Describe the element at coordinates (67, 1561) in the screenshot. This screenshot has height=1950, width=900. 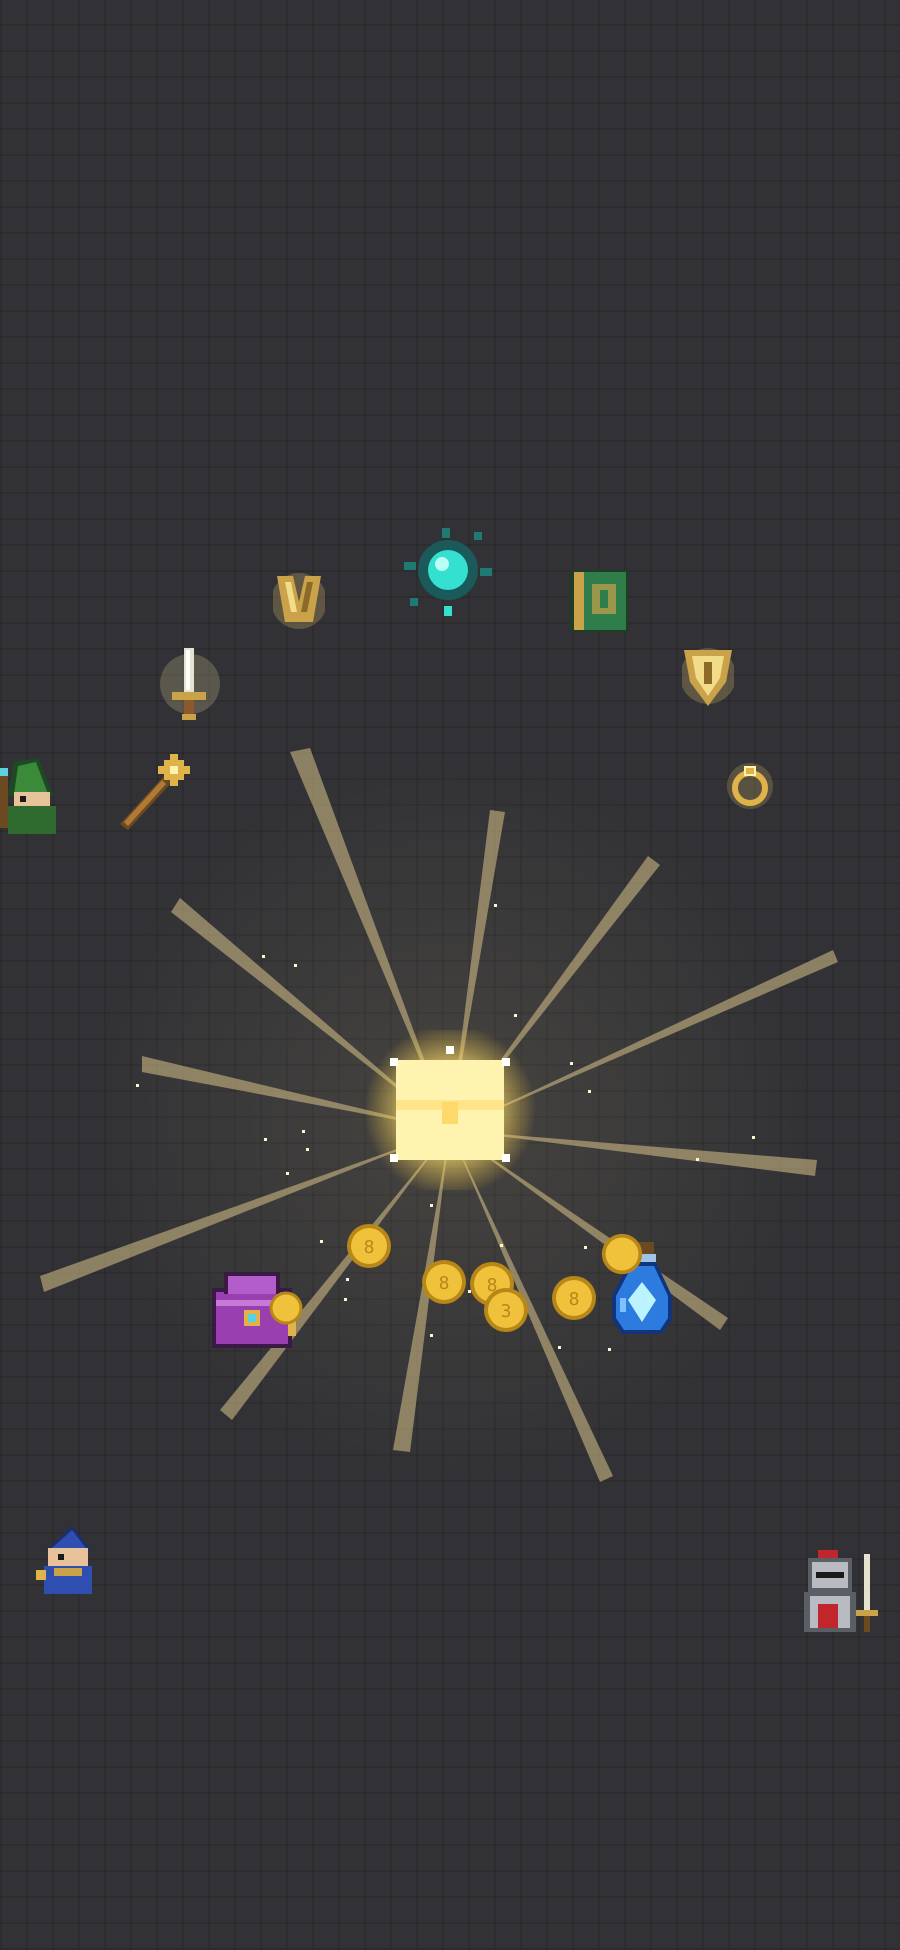
I see `blue-wizard-icon` at that location.